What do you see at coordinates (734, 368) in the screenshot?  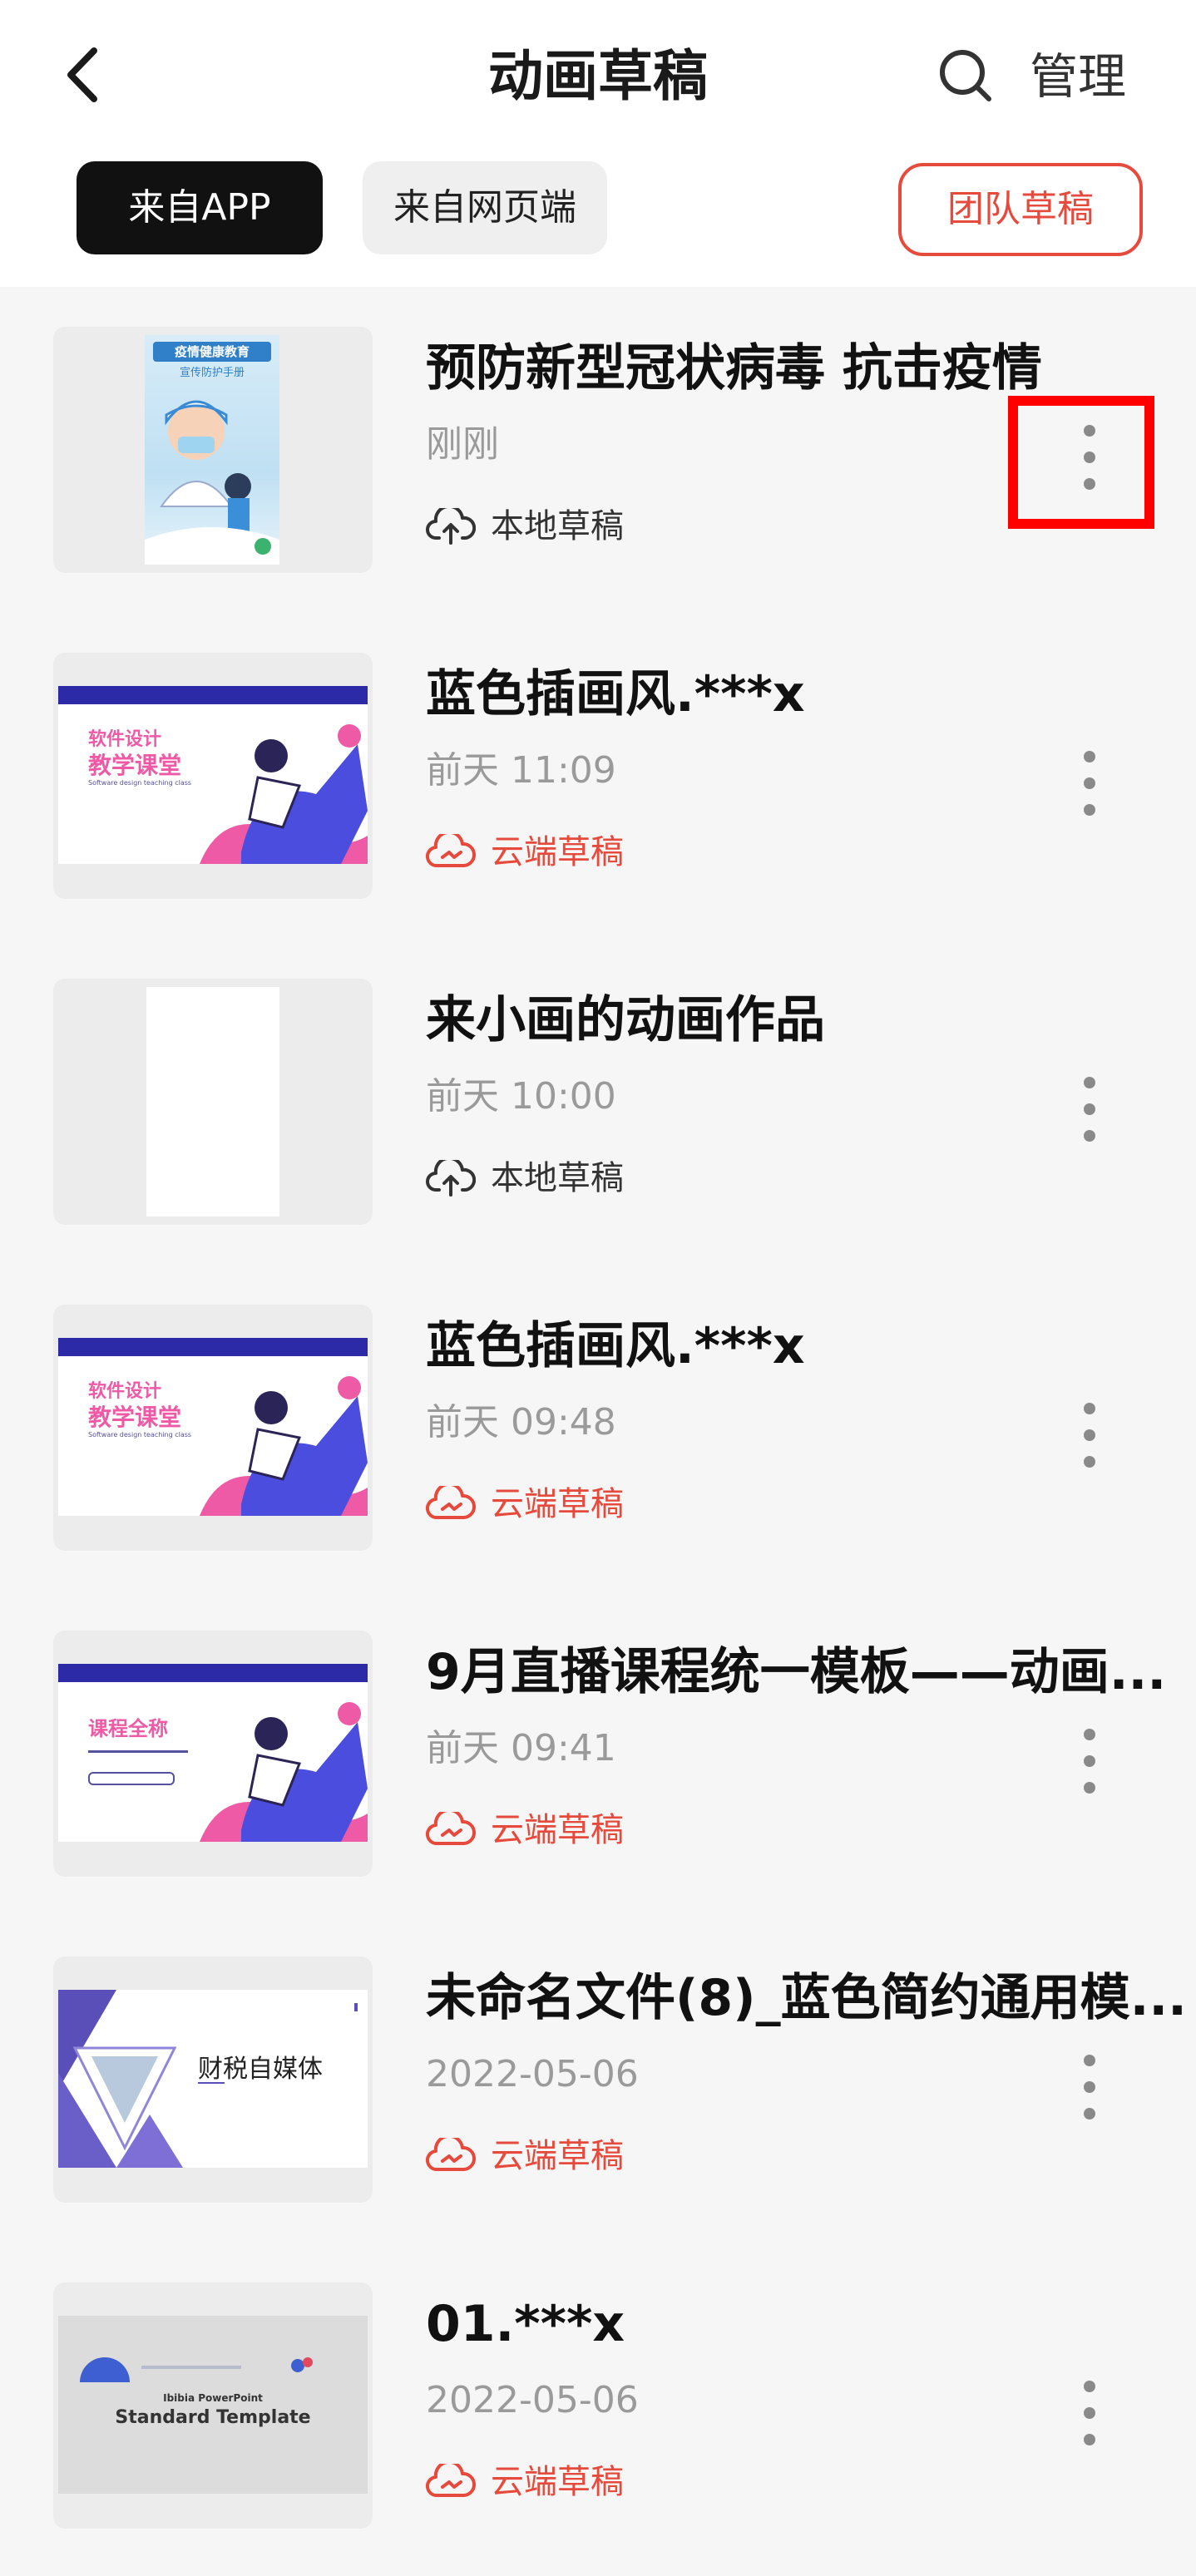 I see `draft-title: 预防新型冠状病毒 抗击疫情` at bounding box center [734, 368].